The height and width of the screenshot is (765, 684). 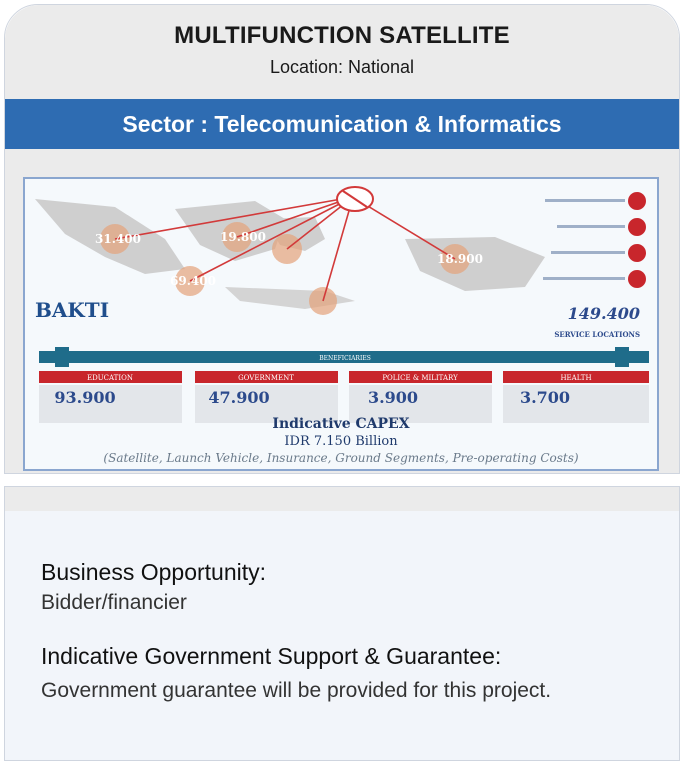 I want to click on category-value-education: 93.900, so click(x=84, y=397).